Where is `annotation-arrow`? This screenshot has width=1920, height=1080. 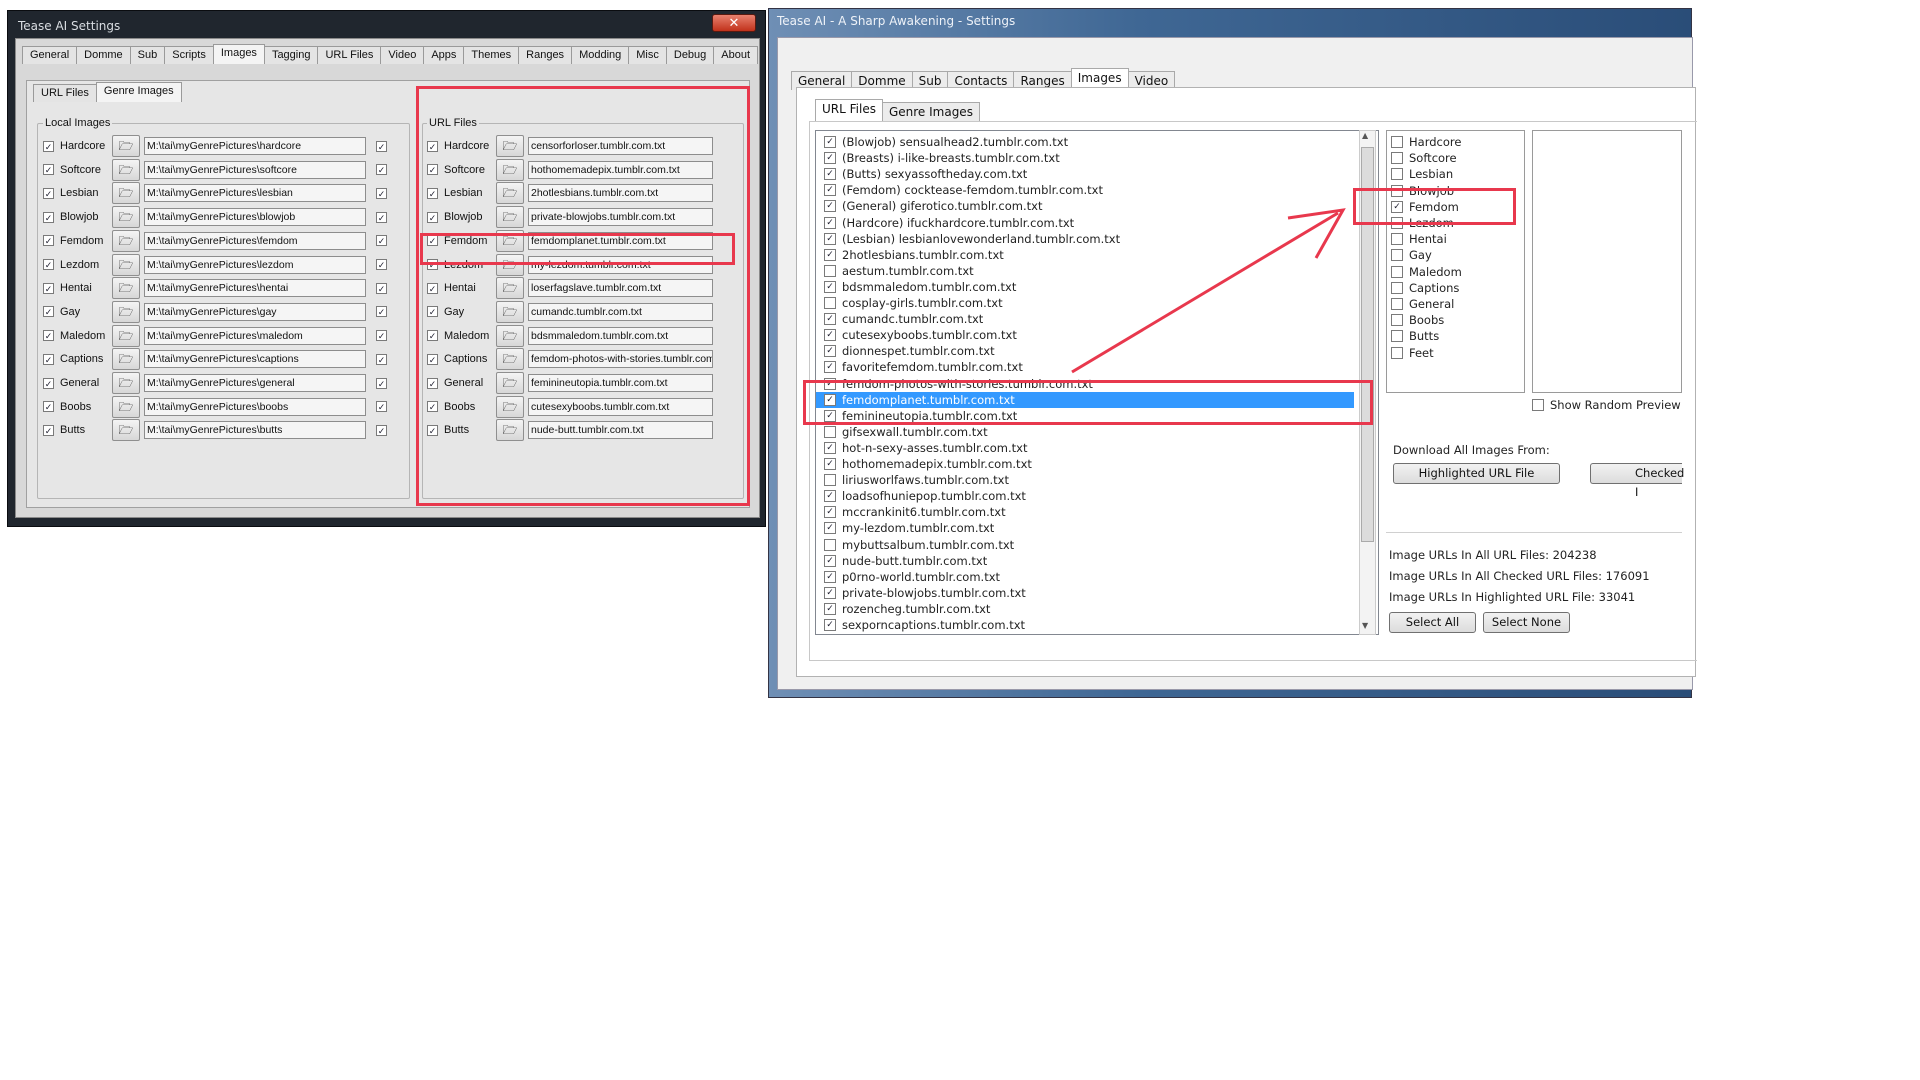
annotation-arrow is located at coordinates (1208, 291).